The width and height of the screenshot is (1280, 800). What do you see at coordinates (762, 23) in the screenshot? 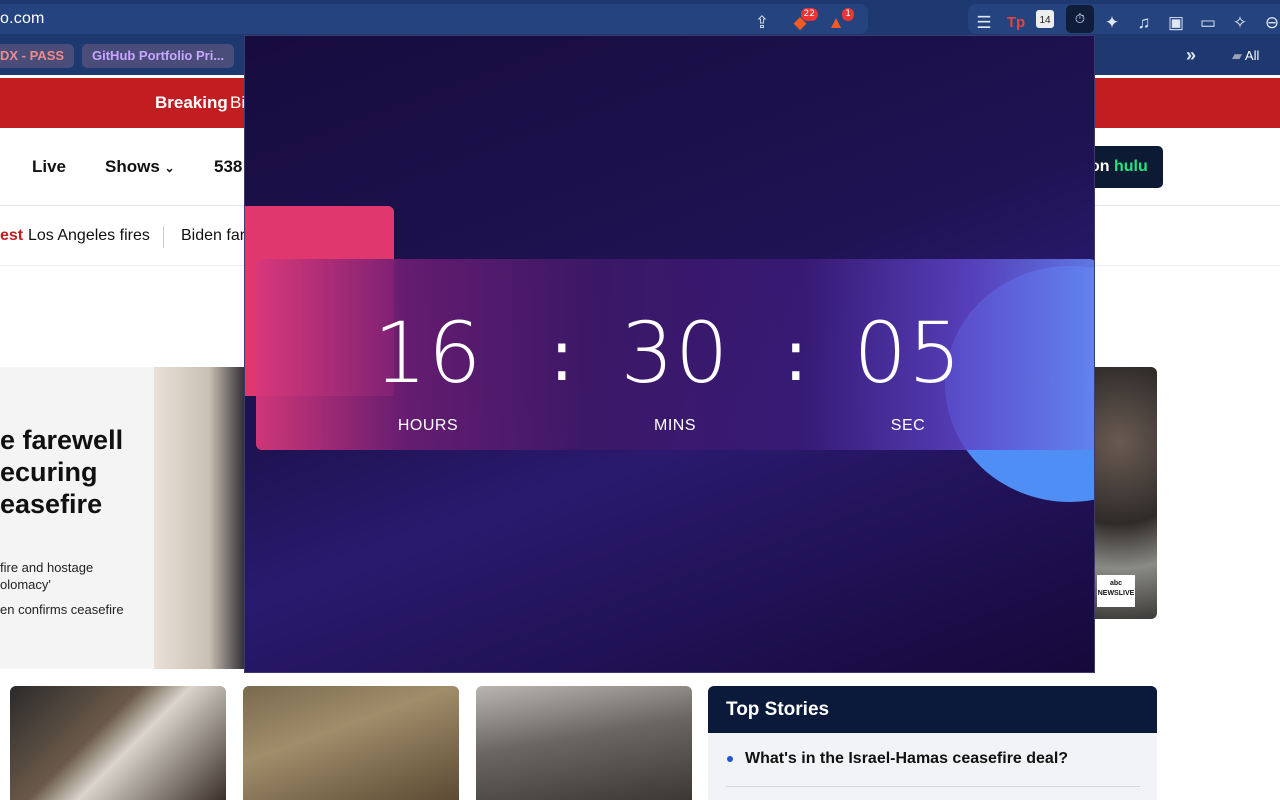
I see `share-icon: ⇪` at bounding box center [762, 23].